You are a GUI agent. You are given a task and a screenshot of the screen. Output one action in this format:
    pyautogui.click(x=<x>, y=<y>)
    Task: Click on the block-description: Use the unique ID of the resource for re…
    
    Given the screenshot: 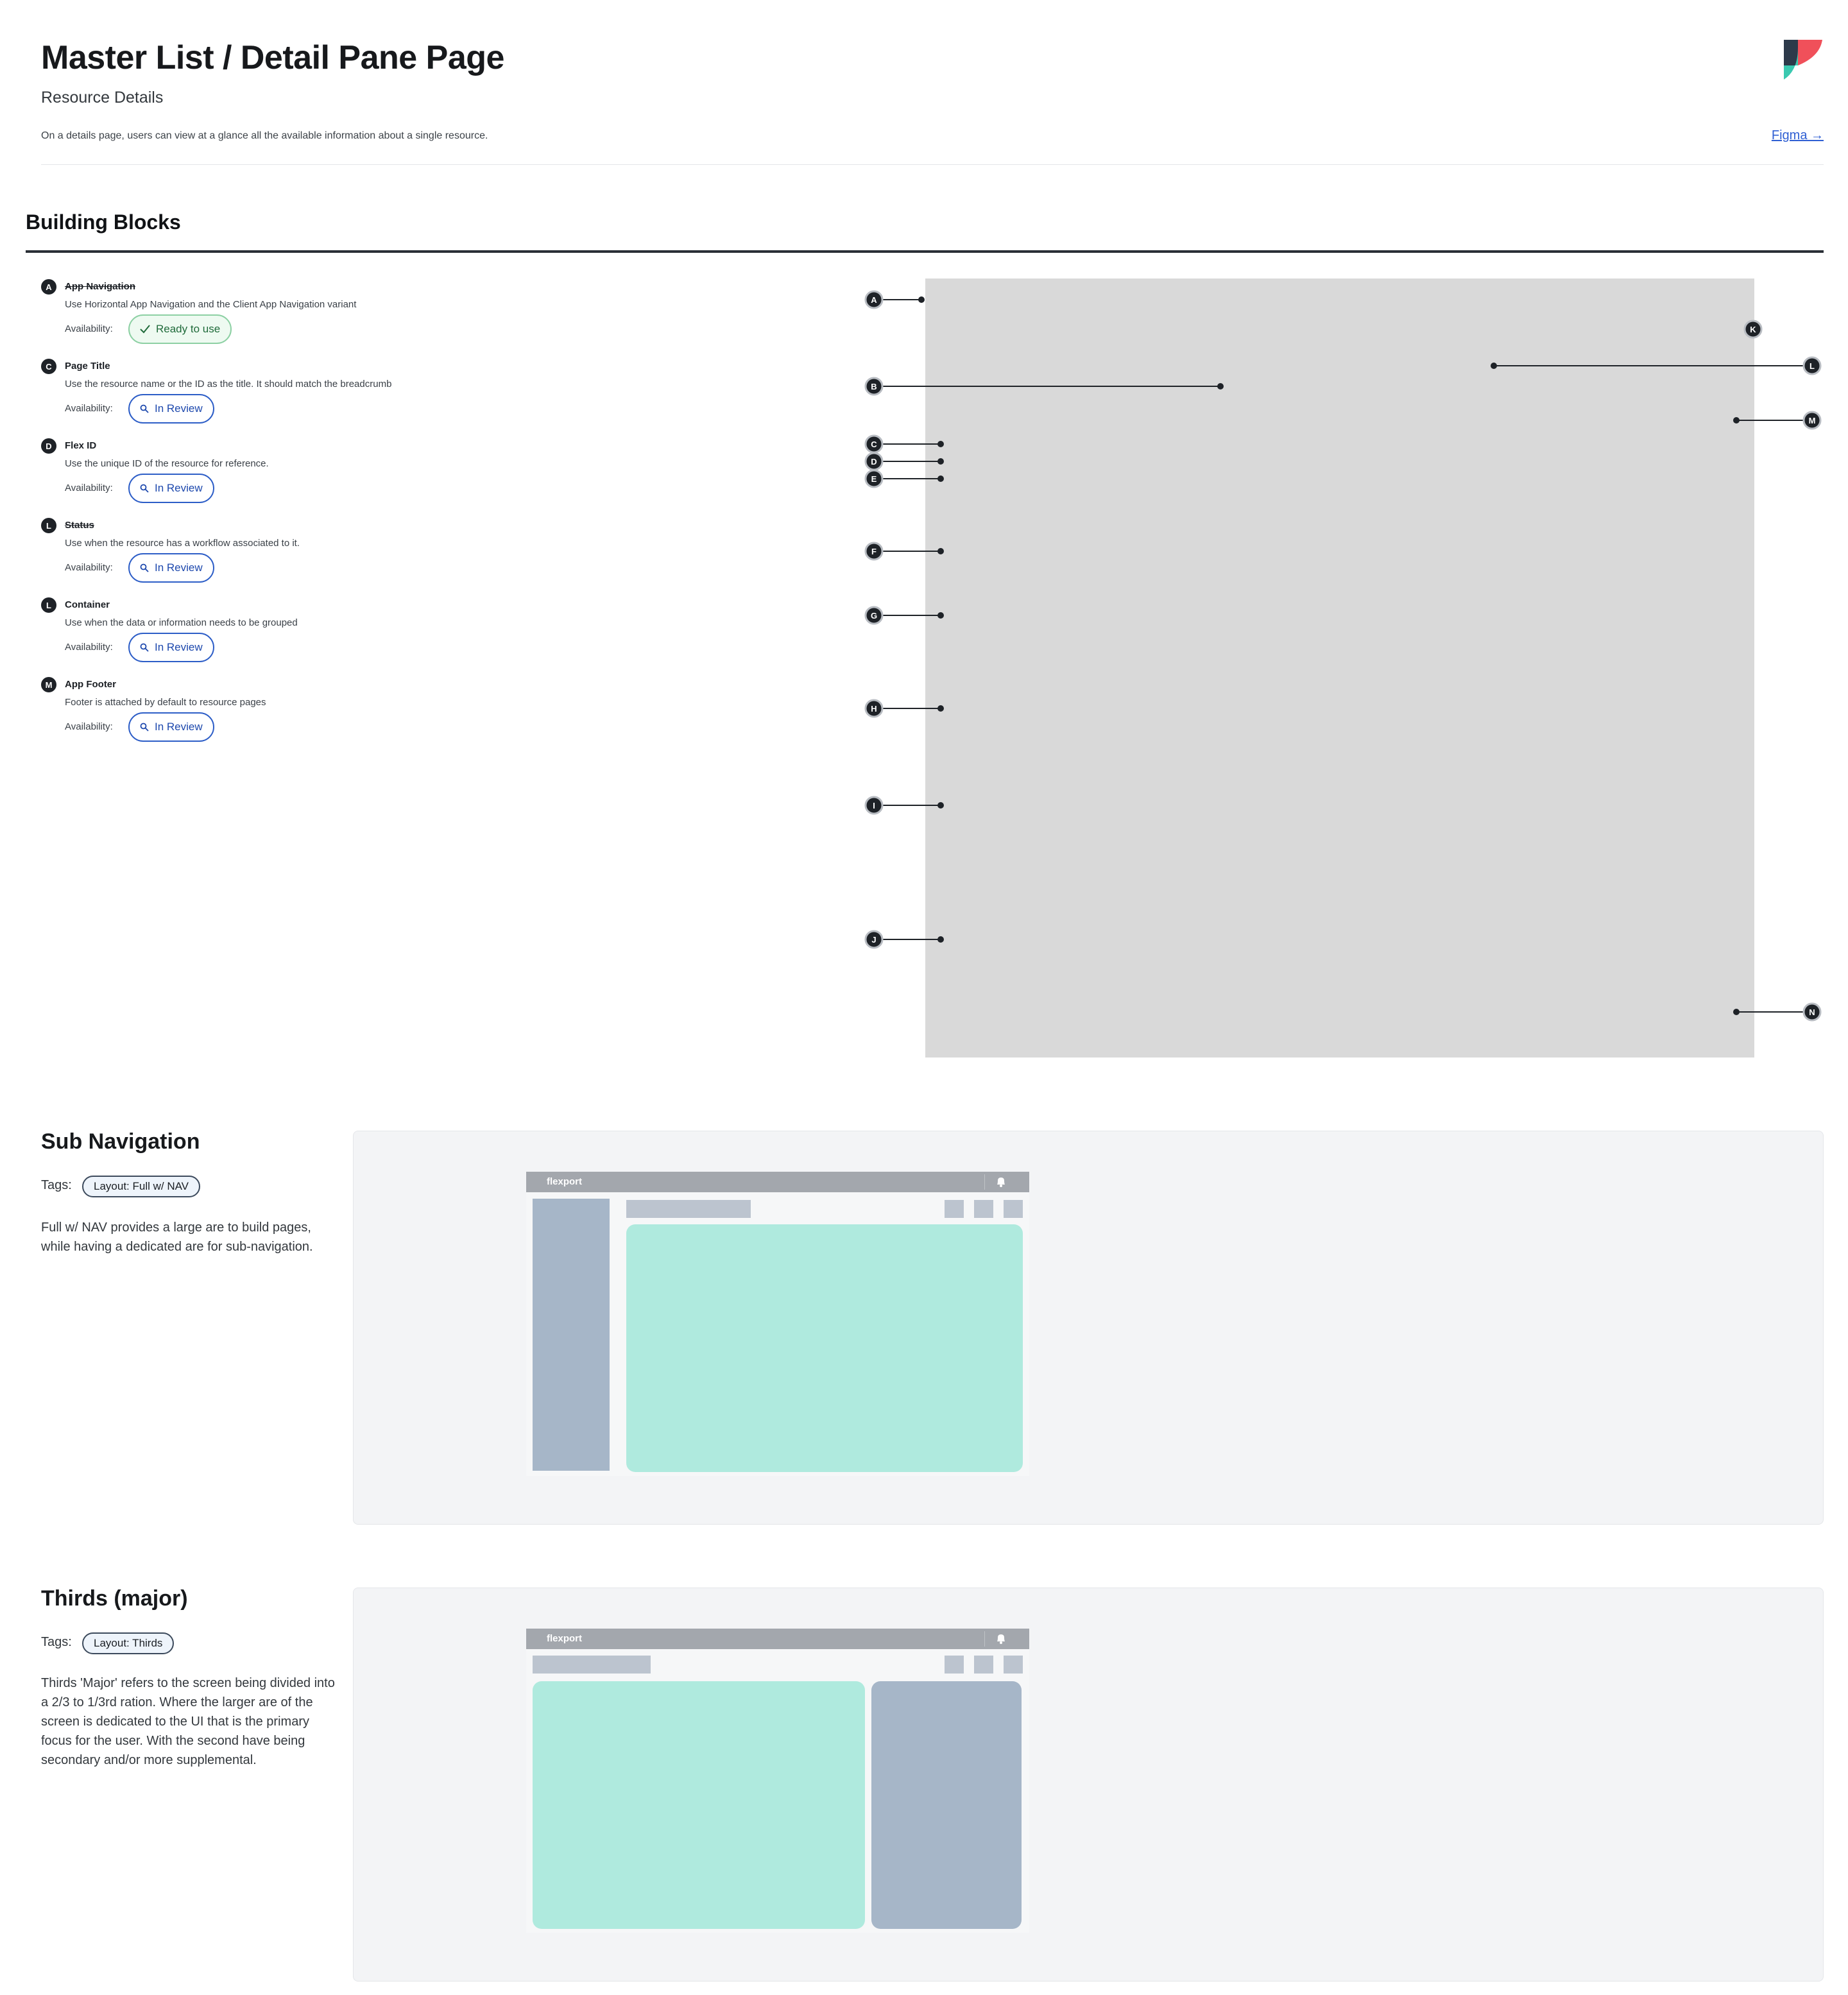 What is the action you would take?
    pyautogui.click(x=167, y=463)
    